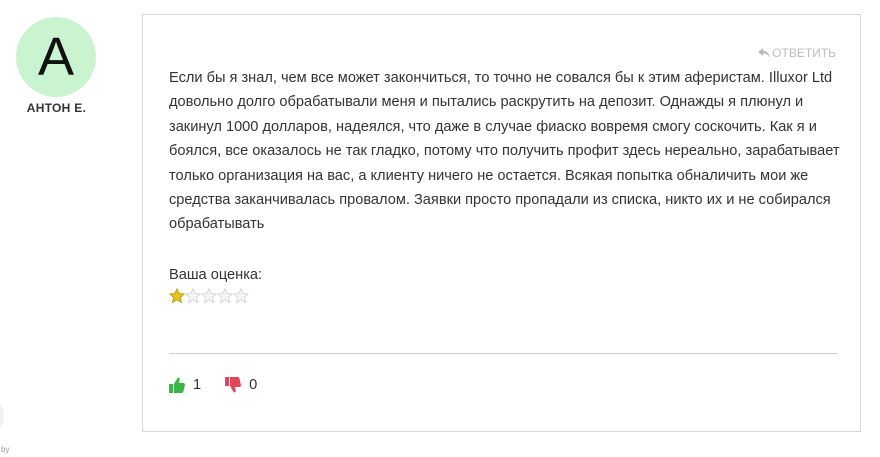 Image resolution: width=880 pixels, height=457 pixels. What do you see at coordinates (56, 108) in the screenshot?
I see `author-name: АНТОН Е.` at bounding box center [56, 108].